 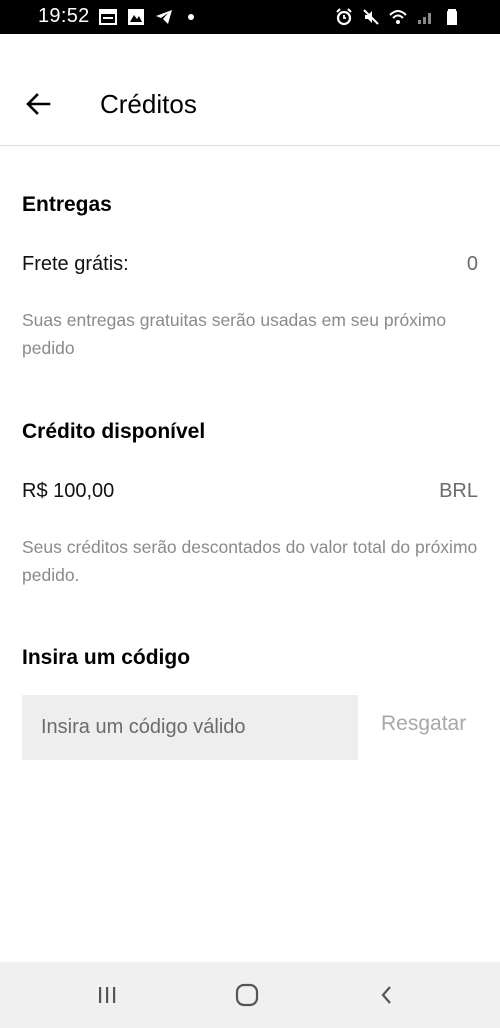 I want to click on back-button, so click(x=38, y=104).